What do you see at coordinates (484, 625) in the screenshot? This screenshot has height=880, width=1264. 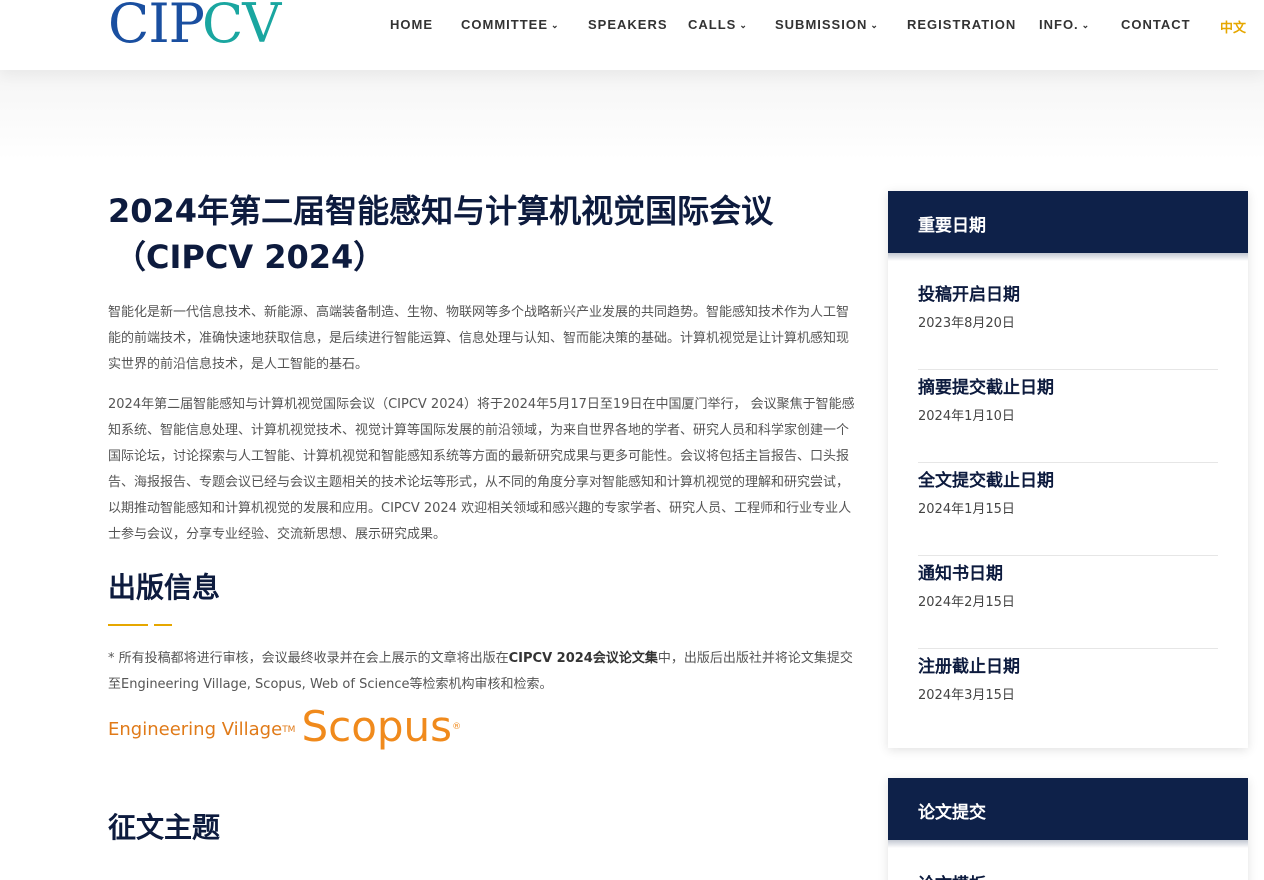 I see `heading-underline` at bounding box center [484, 625].